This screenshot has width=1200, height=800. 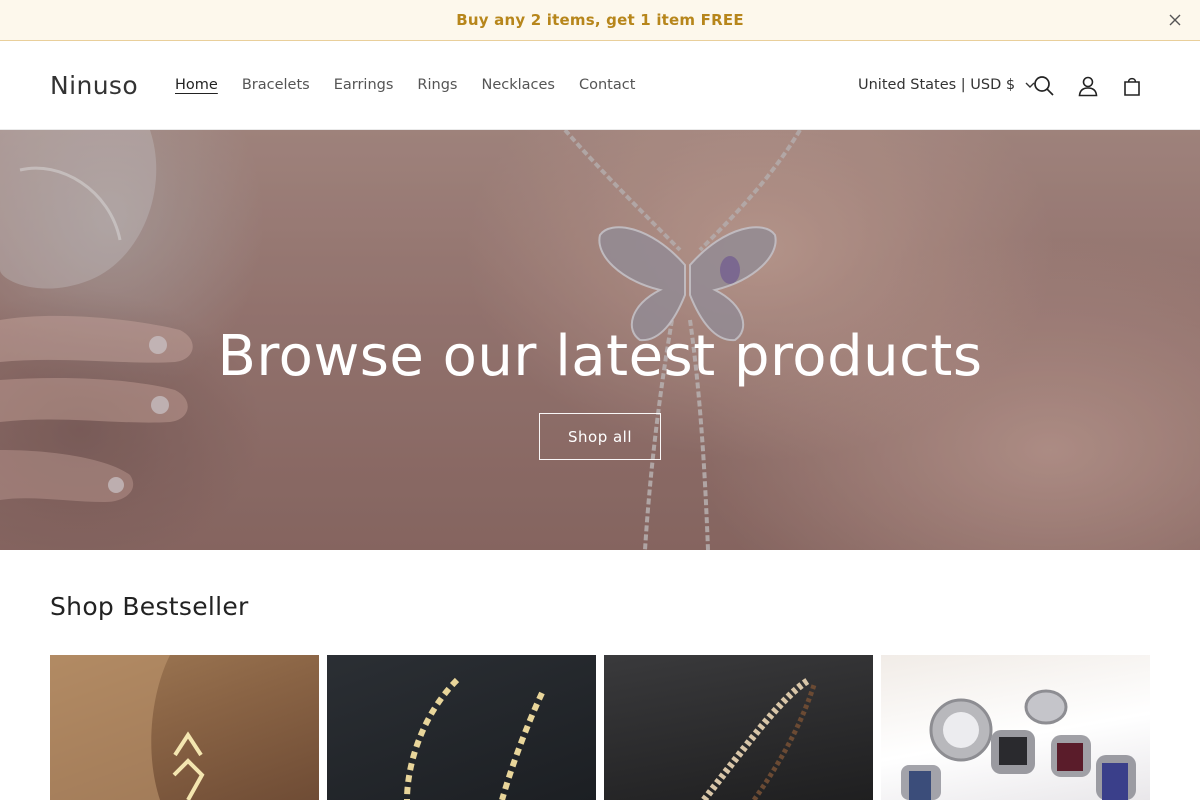 I want to click on search-icon, so click(x=1044, y=86).